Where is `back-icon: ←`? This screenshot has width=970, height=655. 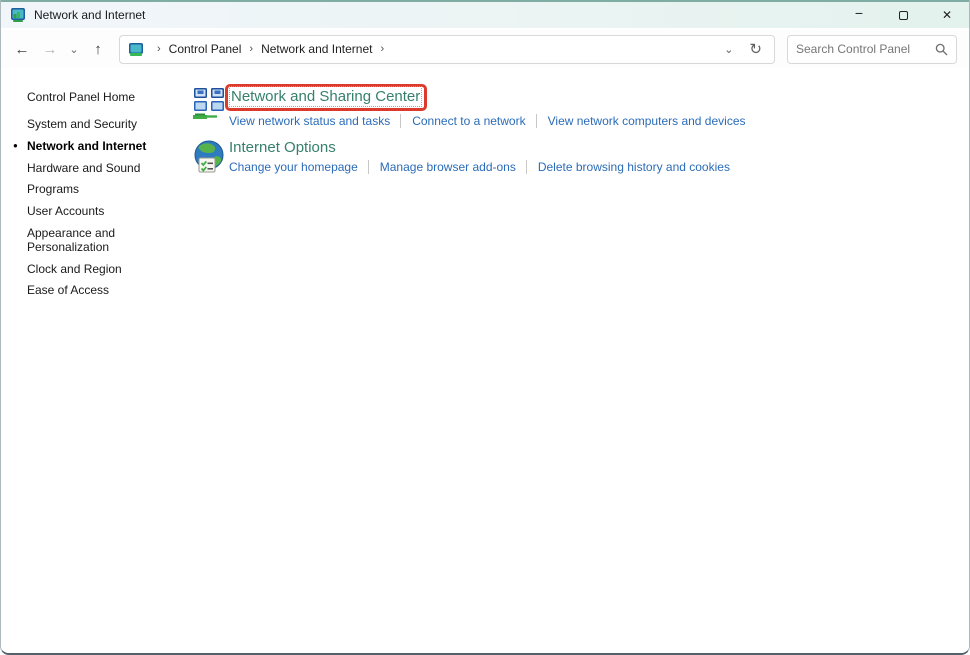 back-icon: ← is located at coordinates (22, 49).